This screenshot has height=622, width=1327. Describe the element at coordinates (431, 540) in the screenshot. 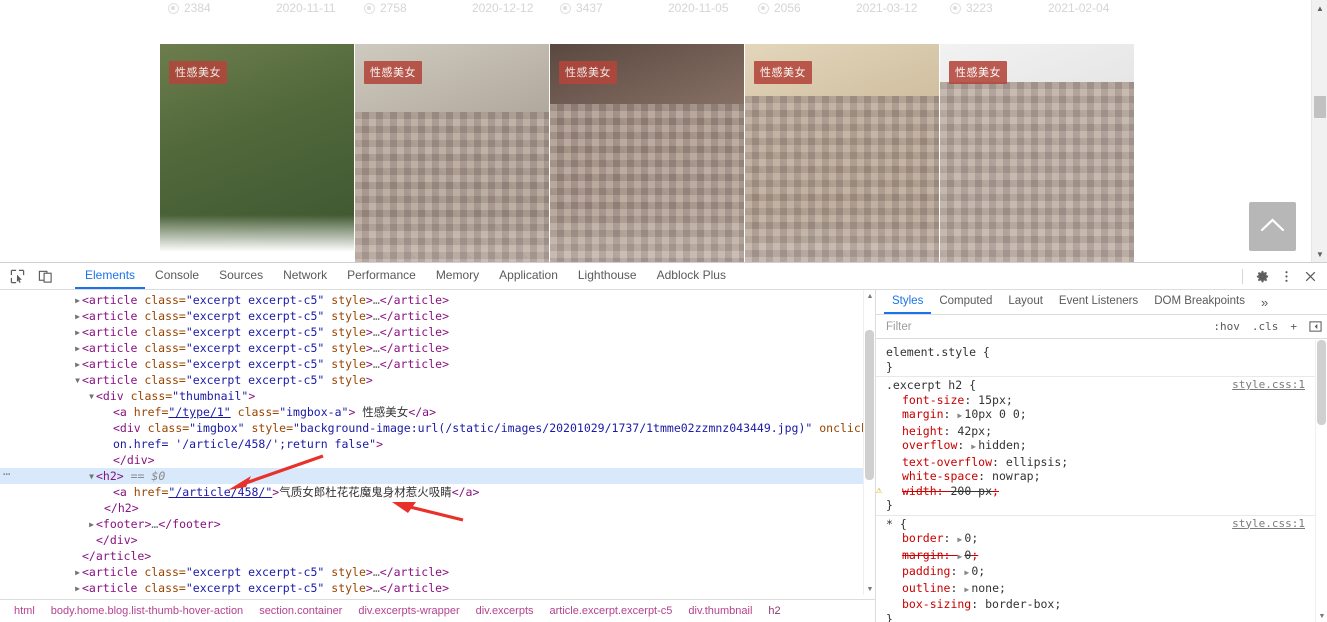

I see `dom-node: </div>` at that location.